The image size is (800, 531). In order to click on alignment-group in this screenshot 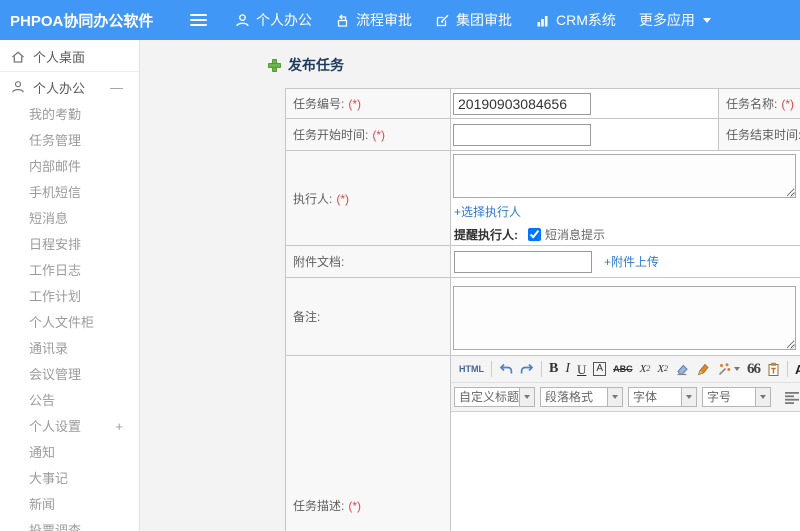, I will do `click(792, 397)`.